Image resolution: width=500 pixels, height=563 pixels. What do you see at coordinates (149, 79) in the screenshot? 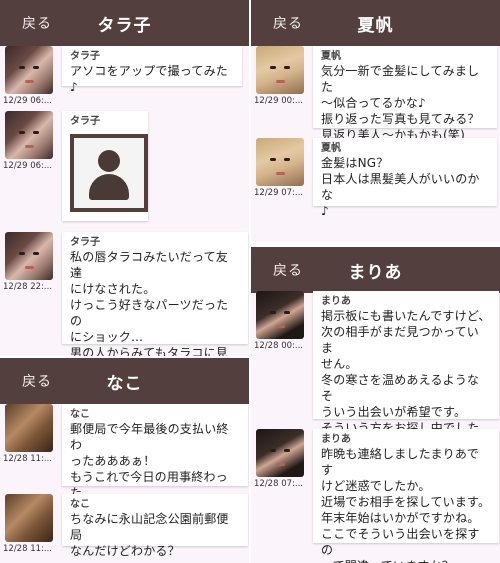
I see `message-text: アソコをアップで撮ってみた♪` at bounding box center [149, 79].